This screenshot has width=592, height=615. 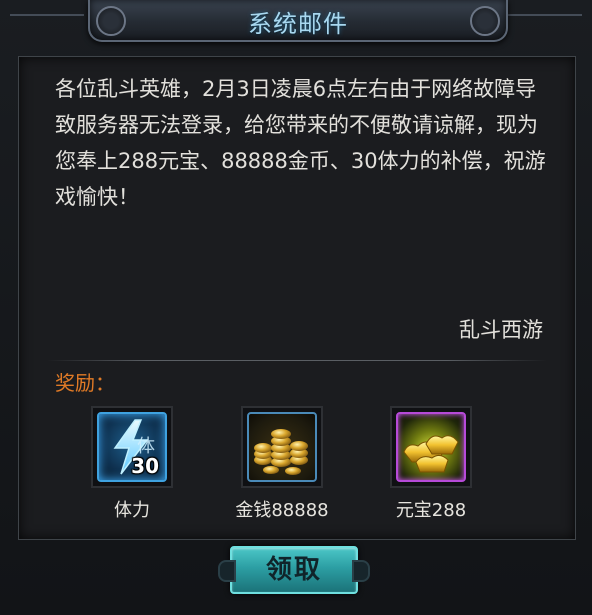 I want to click on reward-item-money: 金钱88888, so click(x=282, y=464).